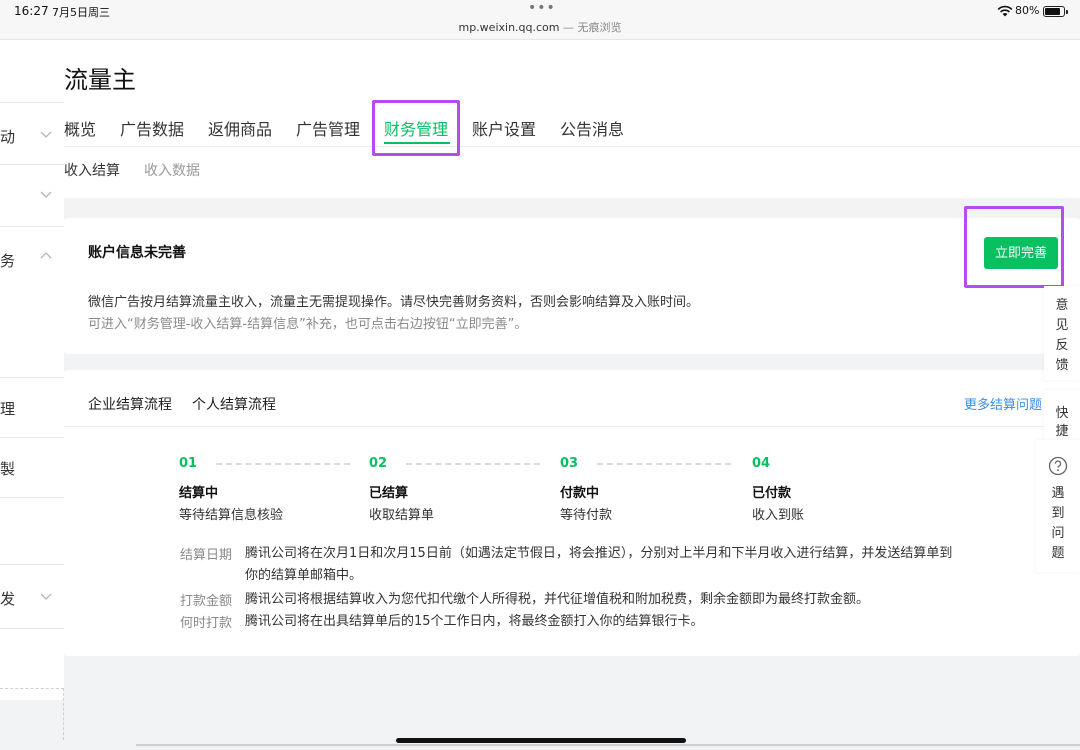 The image size is (1080, 750). I want to click on feedback-panel: 意 见 反 馈, so click(1062, 333).